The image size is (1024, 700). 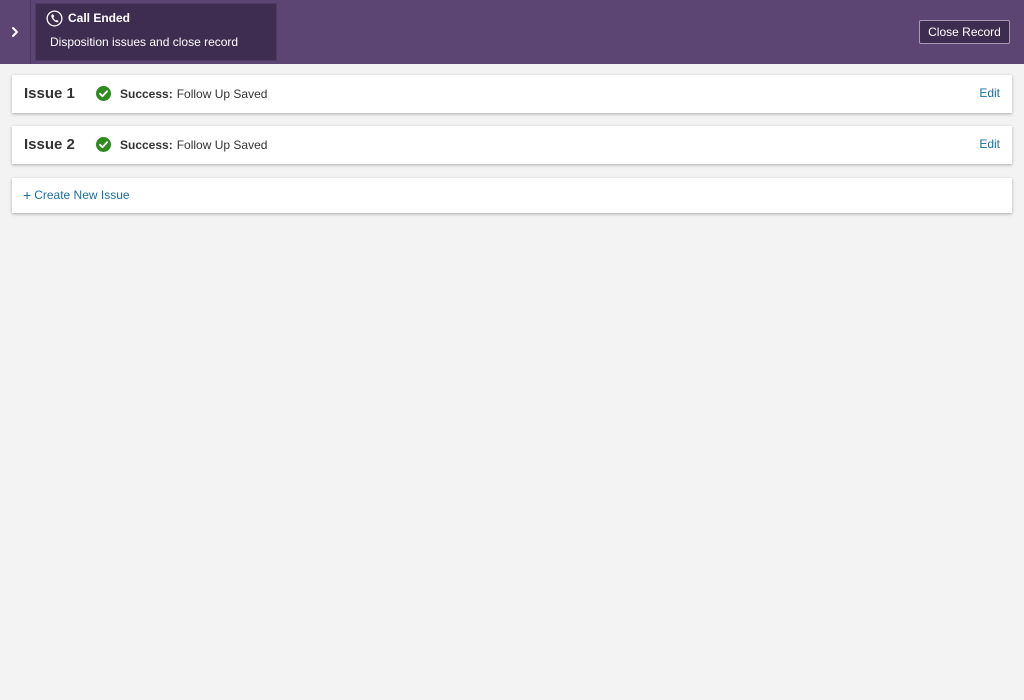 I want to click on issue-title: Issue 2, so click(x=49, y=144).